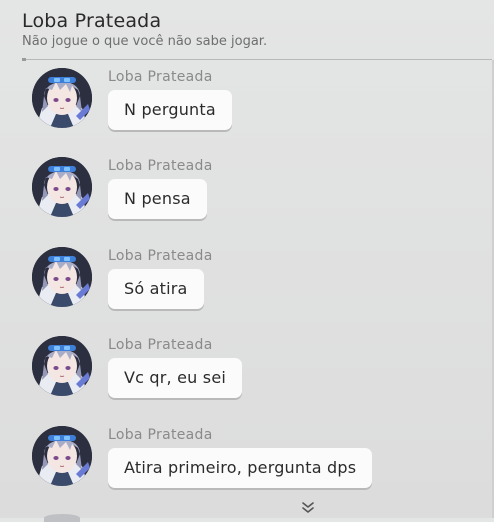 The height and width of the screenshot is (522, 494). What do you see at coordinates (252, 189) in the screenshot?
I see `message-item: Loba Prateada N pensa` at bounding box center [252, 189].